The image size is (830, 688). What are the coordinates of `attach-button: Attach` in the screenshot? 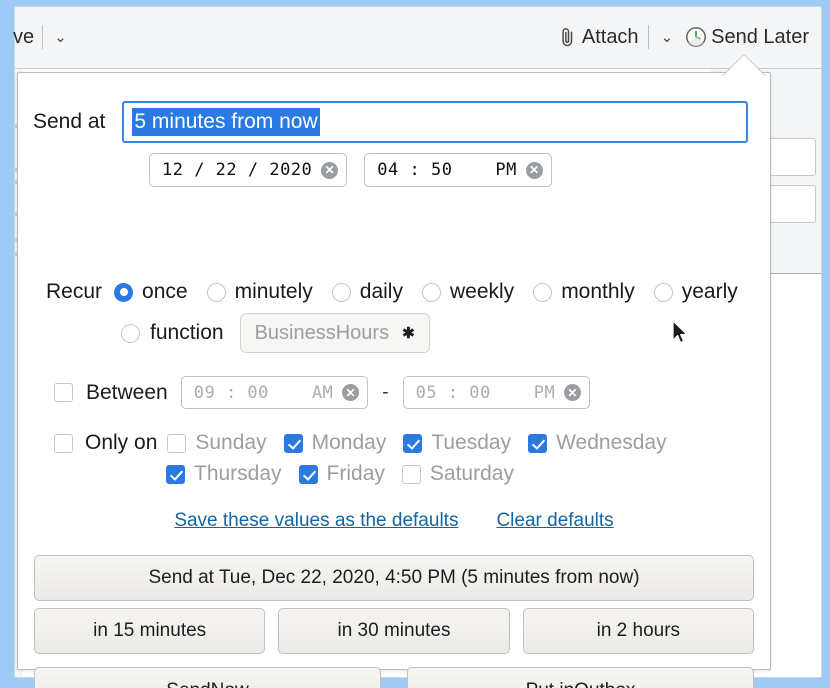 It's located at (599, 37).